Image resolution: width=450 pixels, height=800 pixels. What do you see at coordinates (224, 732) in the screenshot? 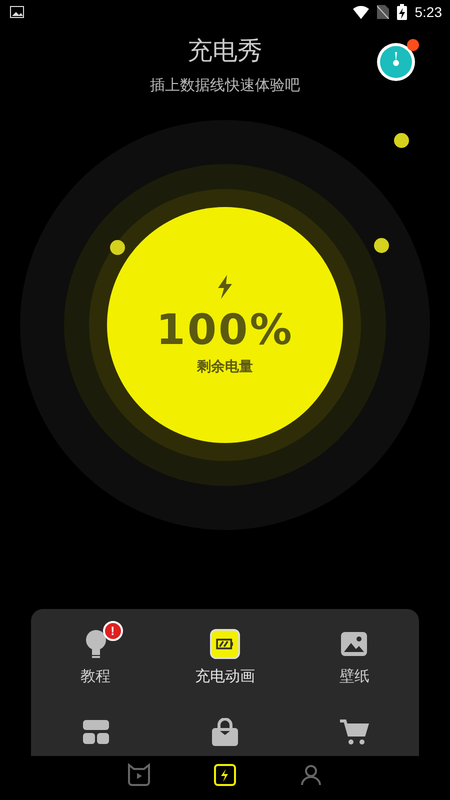
I see `lock-icon` at bounding box center [224, 732].